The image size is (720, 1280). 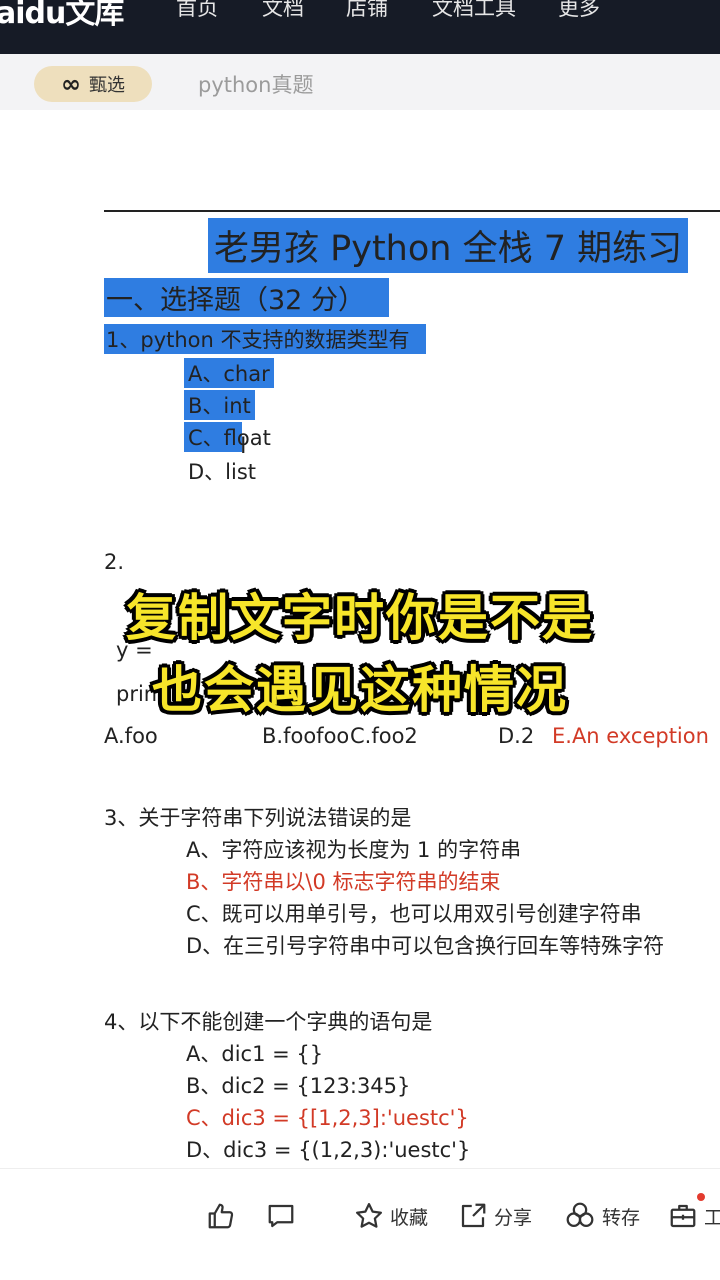 What do you see at coordinates (683, 1216) in the screenshot?
I see `toolbox-icon` at bounding box center [683, 1216].